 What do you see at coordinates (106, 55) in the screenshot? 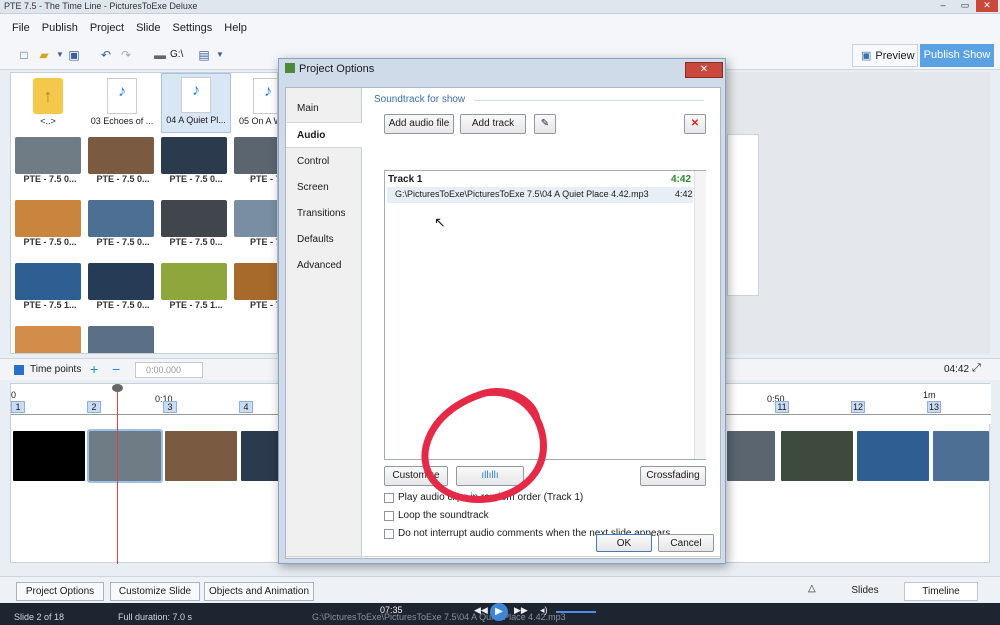
I see `undo-icon: ↶` at bounding box center [106, 55].